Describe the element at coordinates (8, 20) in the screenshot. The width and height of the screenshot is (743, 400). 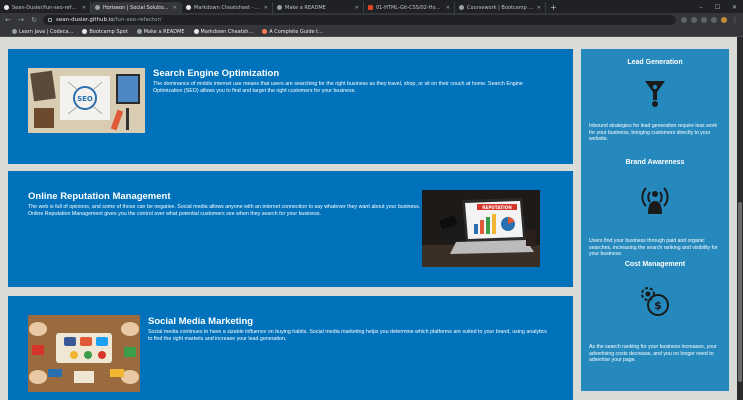
I see `back-icon: ←` at that location.